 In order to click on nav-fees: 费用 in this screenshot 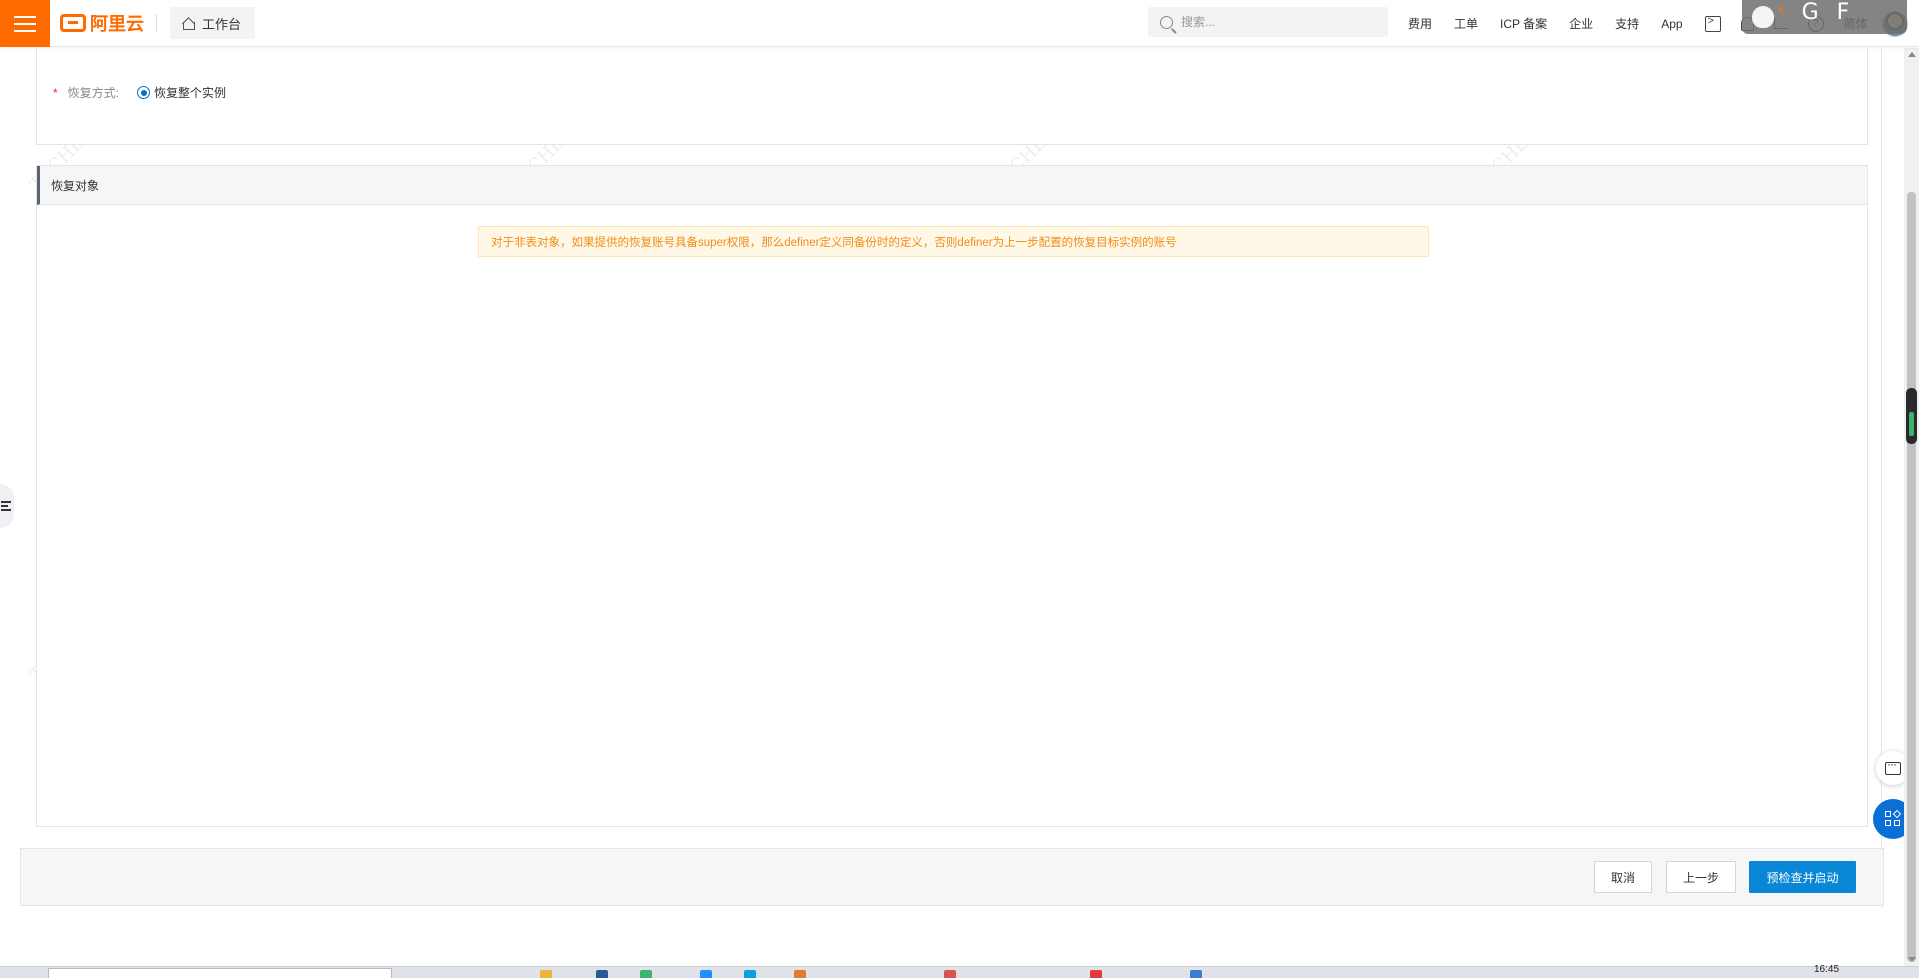, I will do `click(1420, 23)`.